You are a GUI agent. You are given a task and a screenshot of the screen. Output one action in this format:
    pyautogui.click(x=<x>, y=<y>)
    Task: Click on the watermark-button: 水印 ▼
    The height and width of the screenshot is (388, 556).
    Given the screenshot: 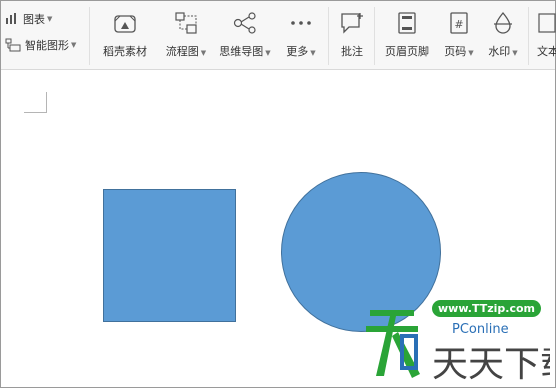 What is the action you would take?
    pyautogui.click(x=503, y=34)
    